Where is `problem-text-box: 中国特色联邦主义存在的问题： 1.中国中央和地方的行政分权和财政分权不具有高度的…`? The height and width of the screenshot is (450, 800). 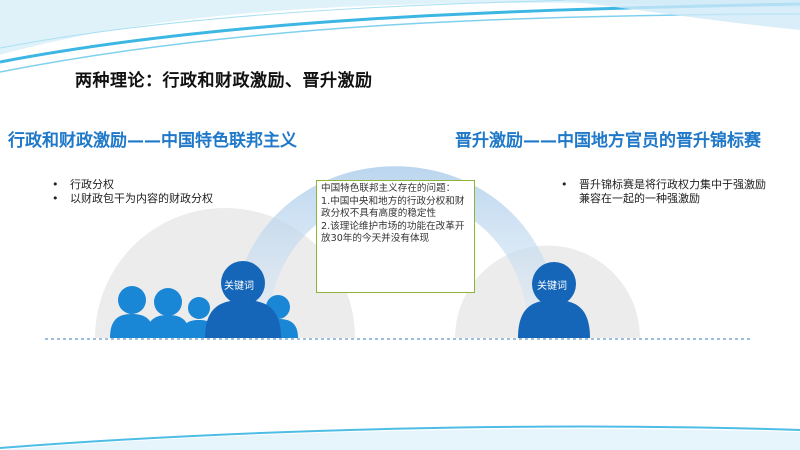
problem-text-box: 中国特色联邦主义存在的问题： 1.中国中央和地方的行政分权和财政分权不具有高度的… is located at coordinates (395, 236).